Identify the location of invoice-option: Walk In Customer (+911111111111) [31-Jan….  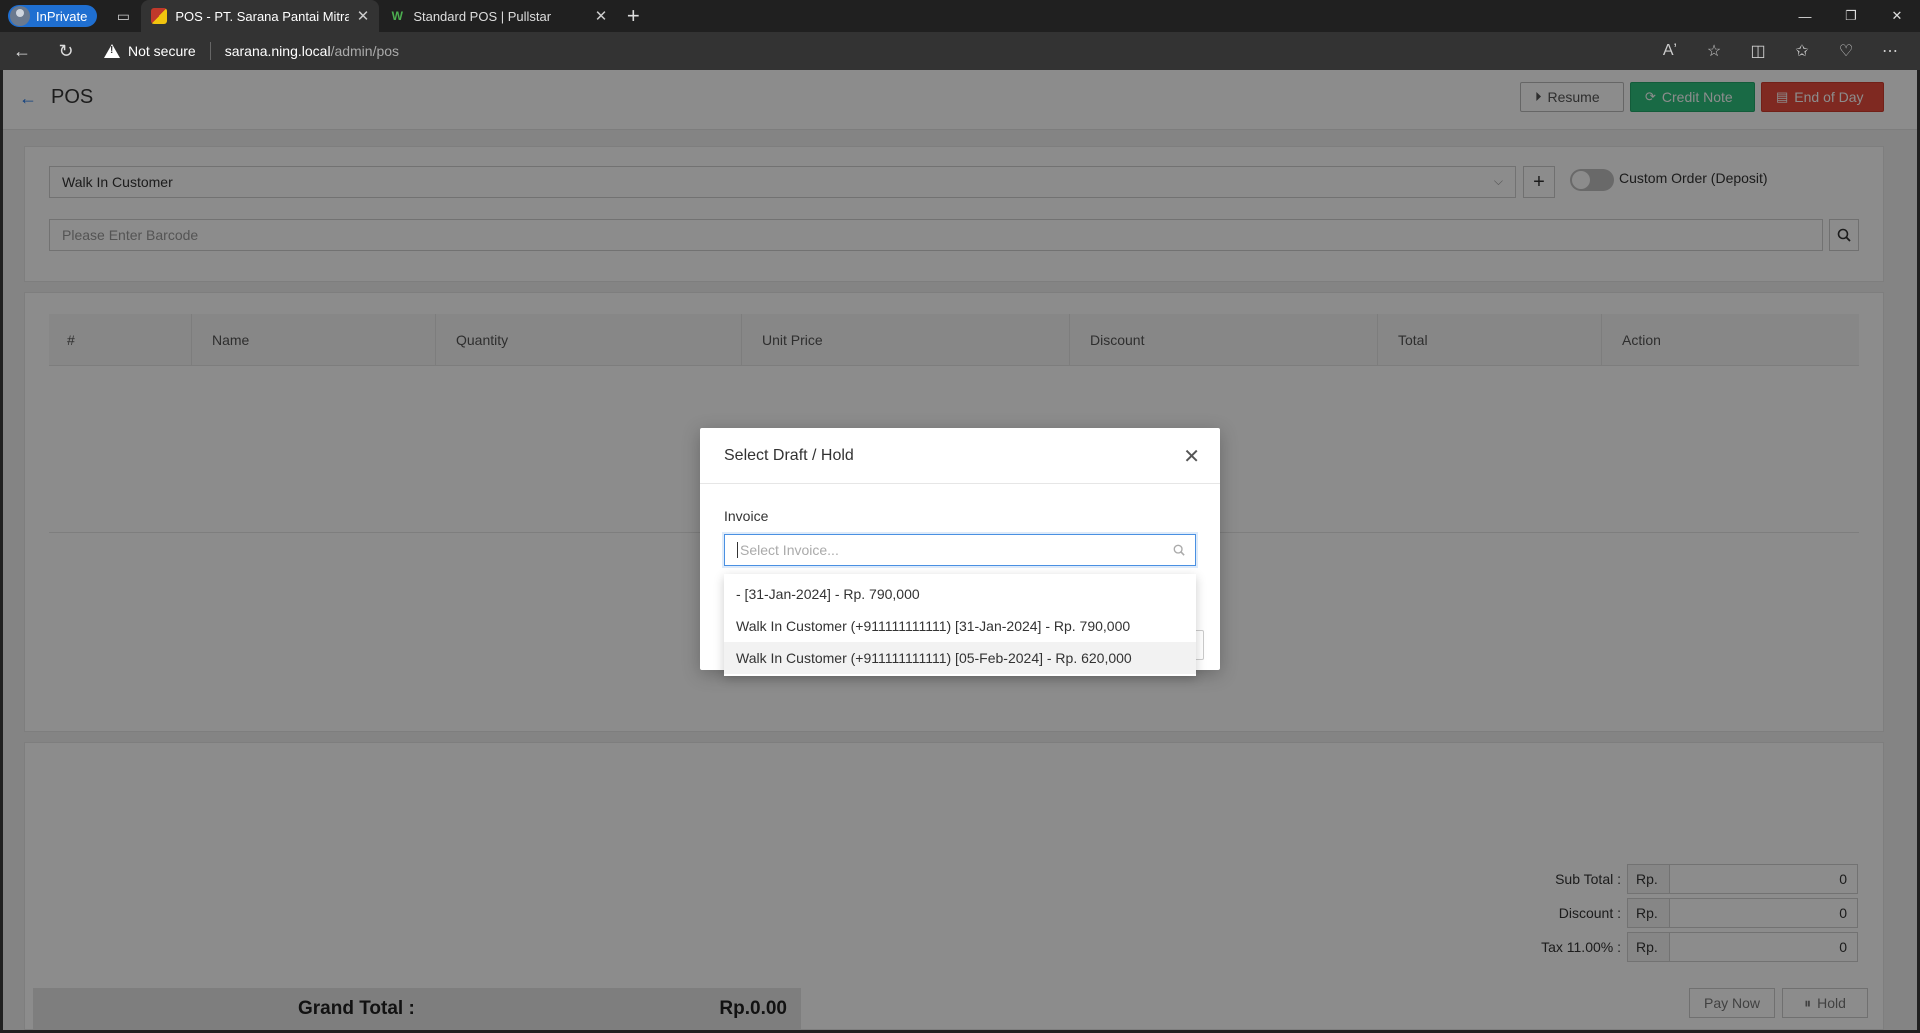
(960, 626).